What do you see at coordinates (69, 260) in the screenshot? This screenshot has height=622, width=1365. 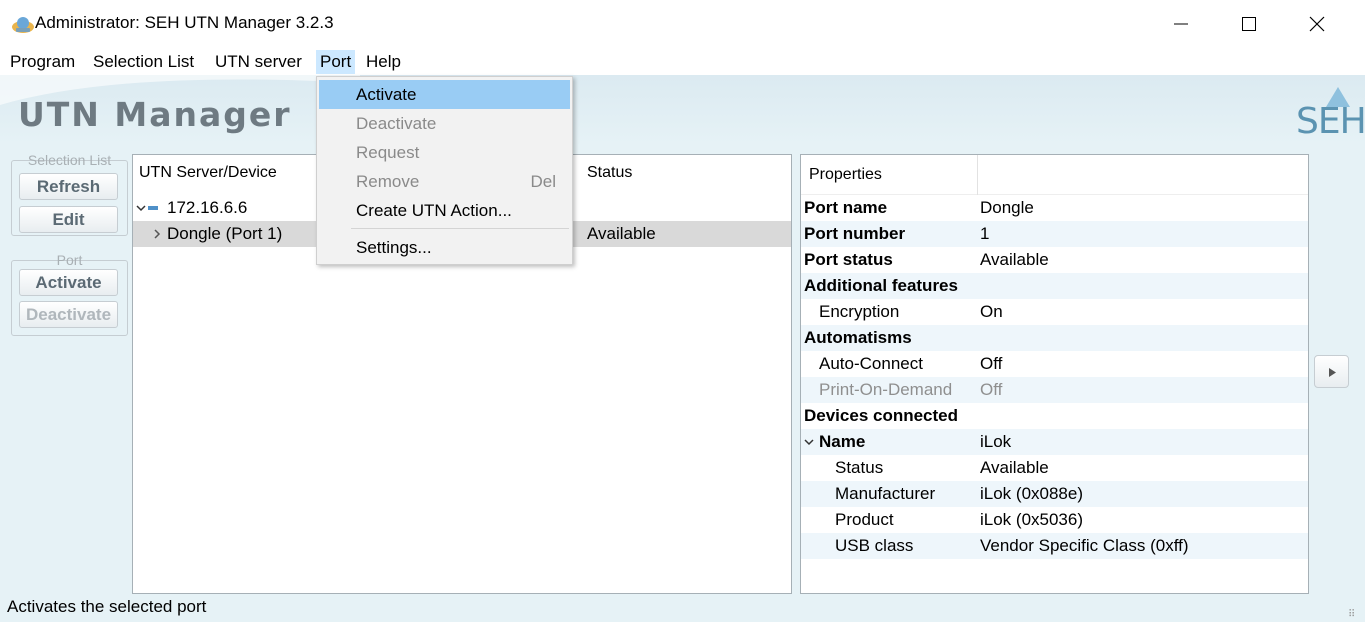 I see `port-group-label: Port` at bounding box center [69, 260].